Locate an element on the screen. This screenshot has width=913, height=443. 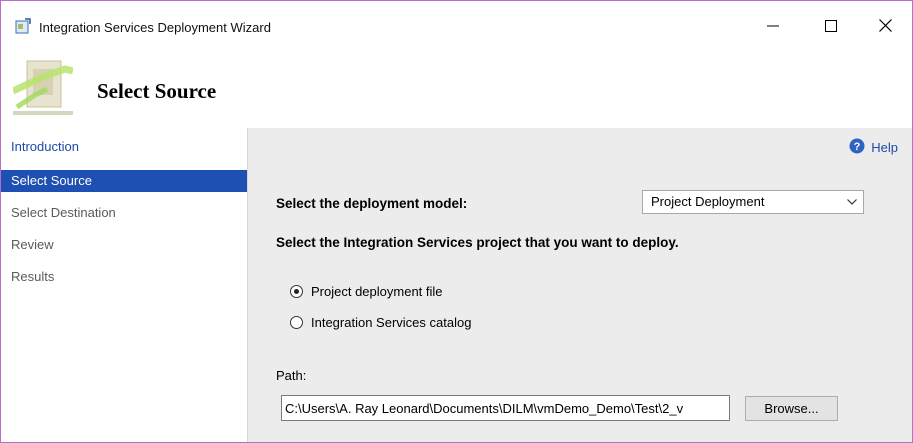
help-link: ? Help is located at coordinates (873, 147).